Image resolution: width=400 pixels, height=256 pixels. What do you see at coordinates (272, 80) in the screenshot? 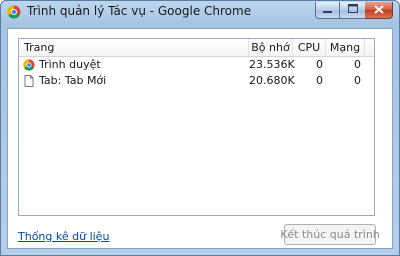
I see `row-memory: 20.680K` at bounding box center [272, 80].